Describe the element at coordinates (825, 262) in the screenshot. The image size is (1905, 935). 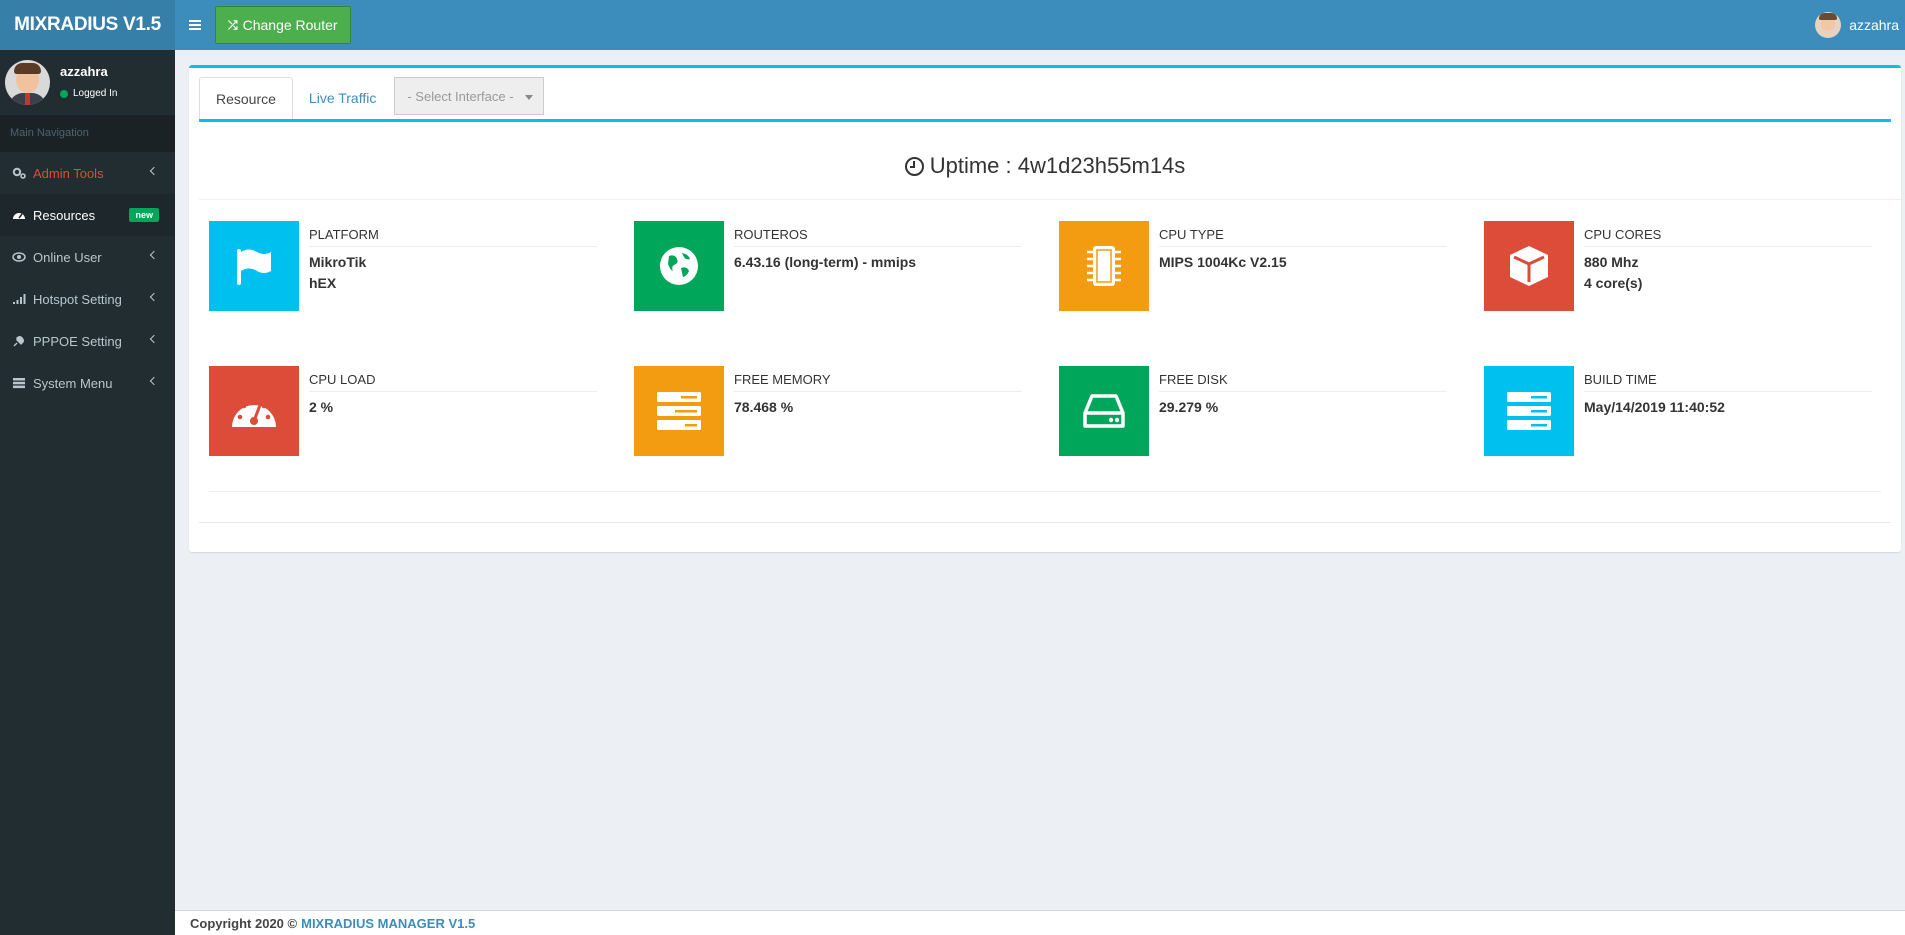
I see `info-value: 6.43.16 (long-term) - mmips` at that location.